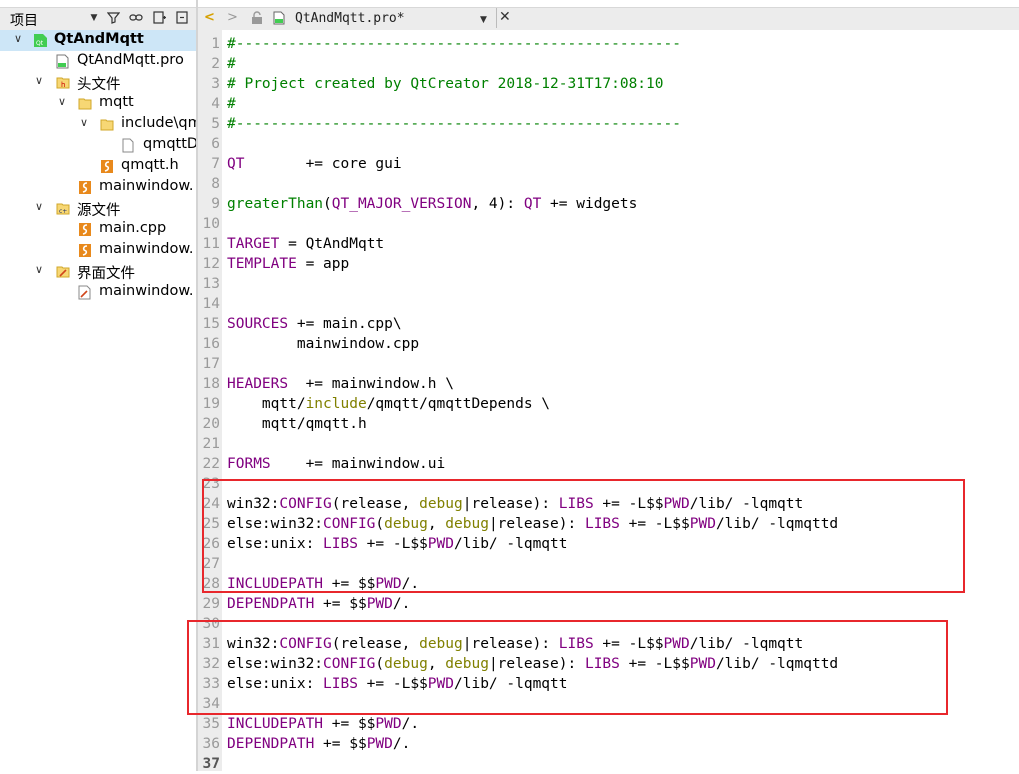  Describe the element at coordinates (98, 82) in the screenshot. I see `tree-item: ∨ h 头文件` at that location.